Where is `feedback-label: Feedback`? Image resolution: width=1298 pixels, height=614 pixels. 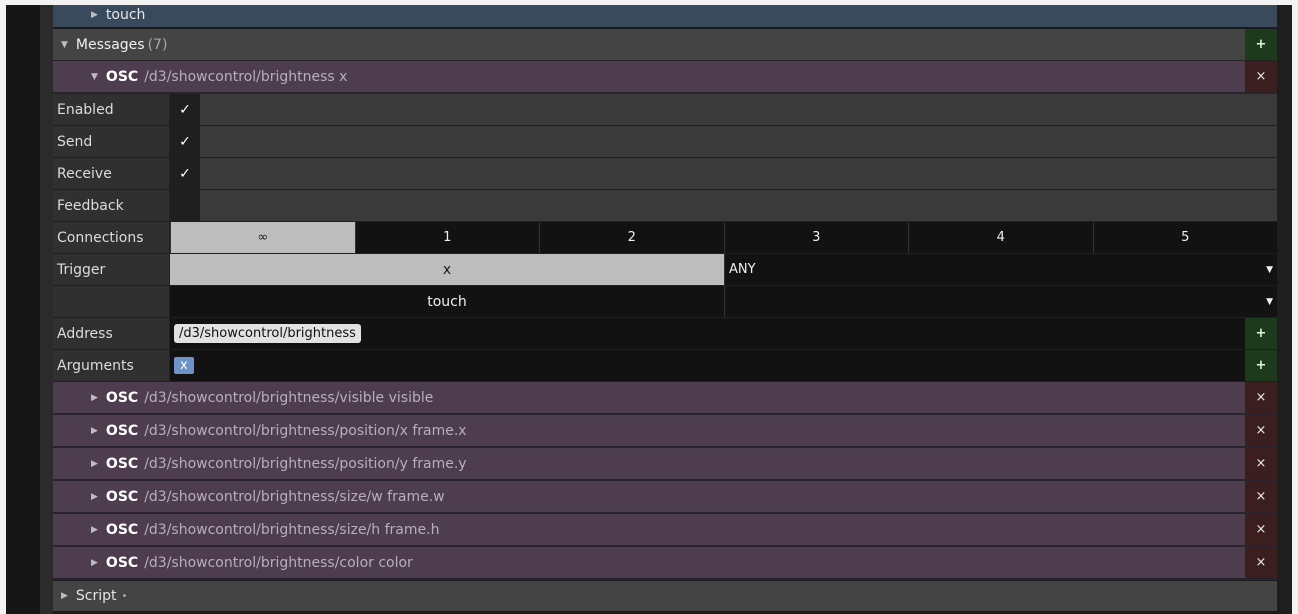 feedback-label: Feedback is located at coordinates (111, 205).